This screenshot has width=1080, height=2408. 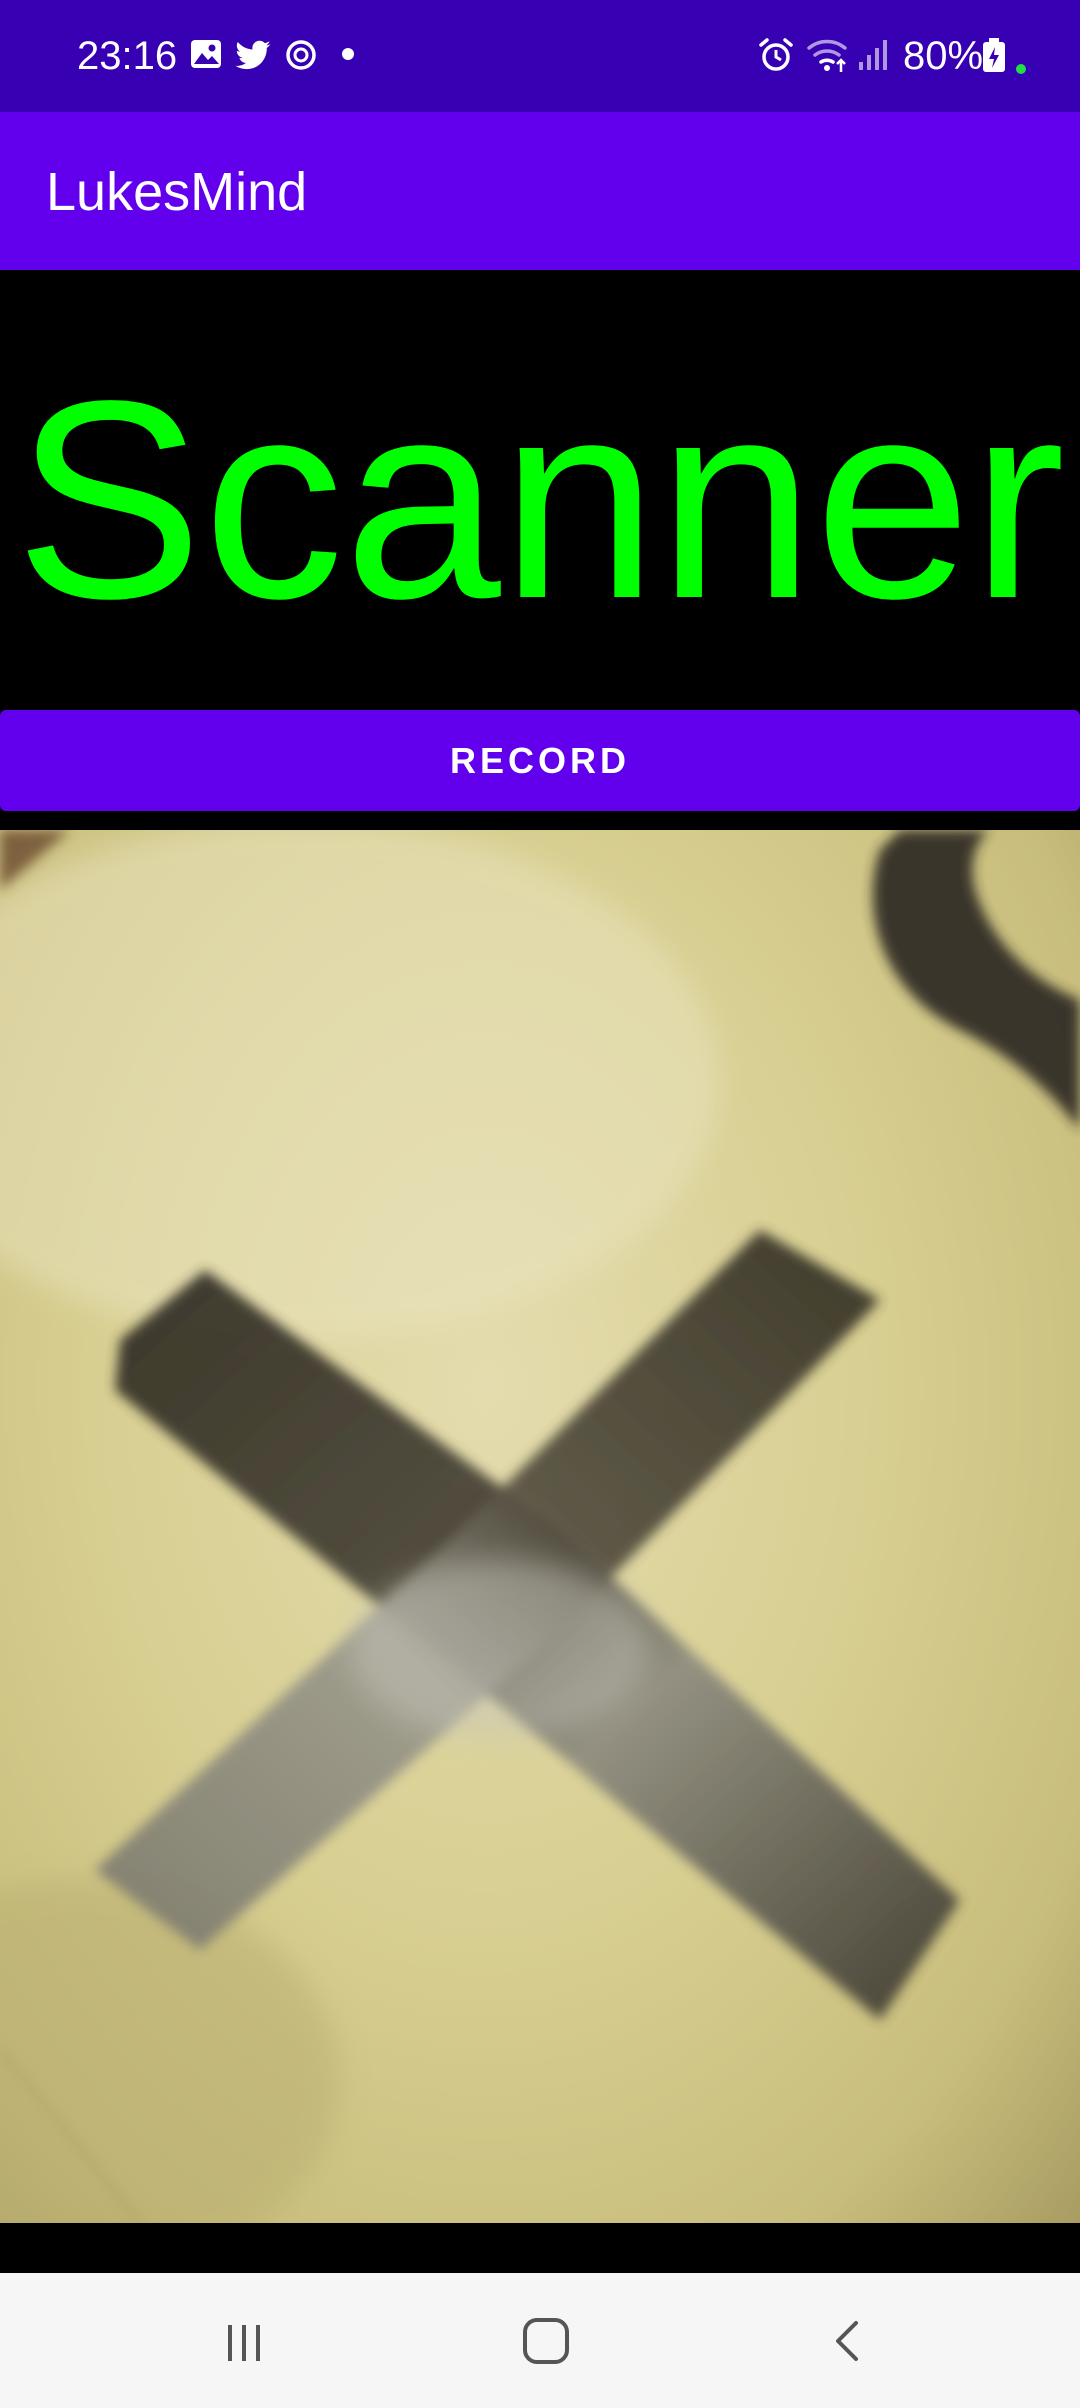 I want to click on app-title: LukesMind, so click(x=177, y=192).